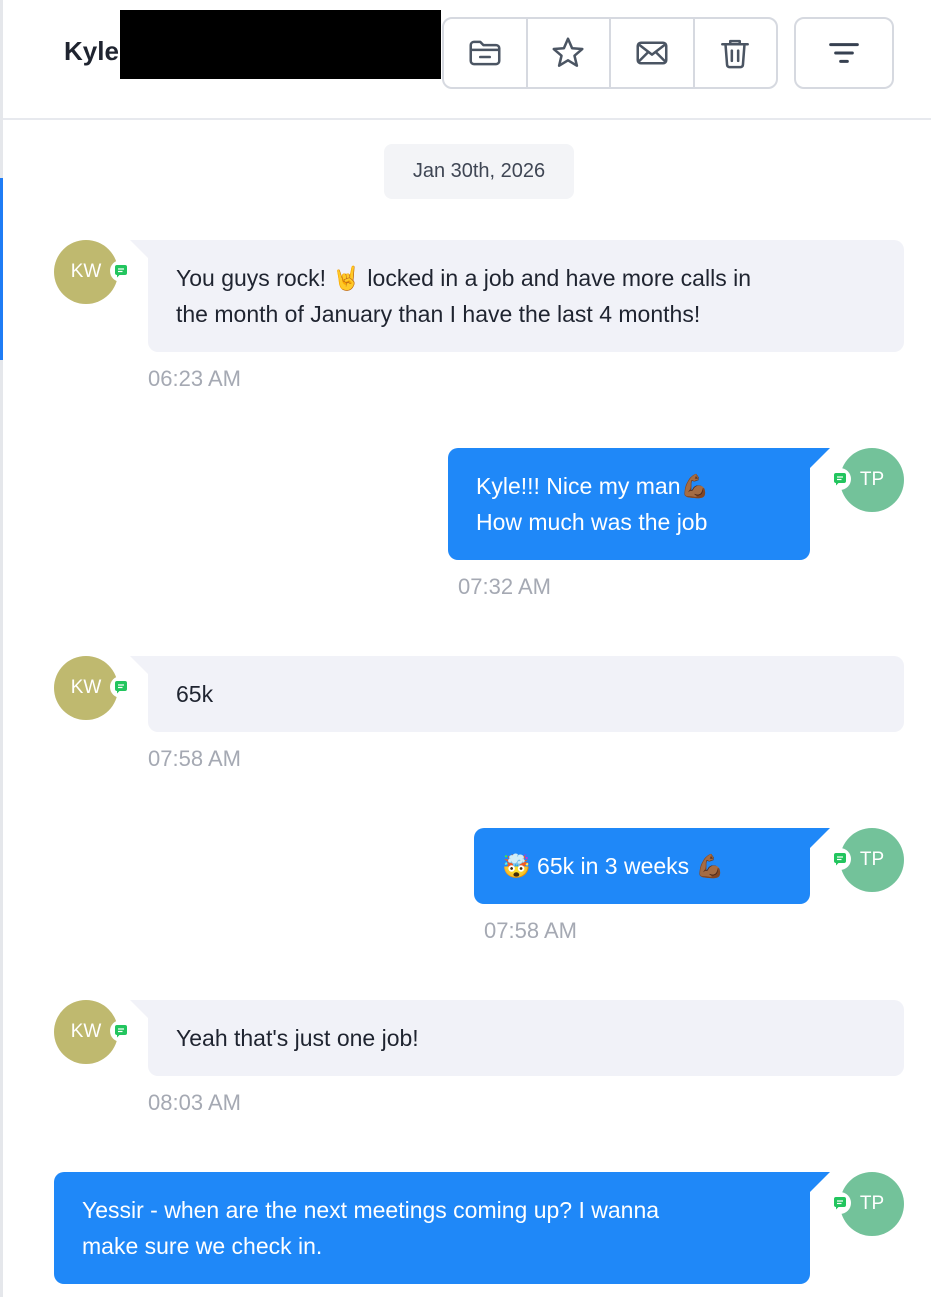 This screenshot has width=931, height=1297. Describe the element at coordinates (593, 486) in the screenshot. I see `message-text-line: Kyle!!! Nice my man💪🏾` at that location.